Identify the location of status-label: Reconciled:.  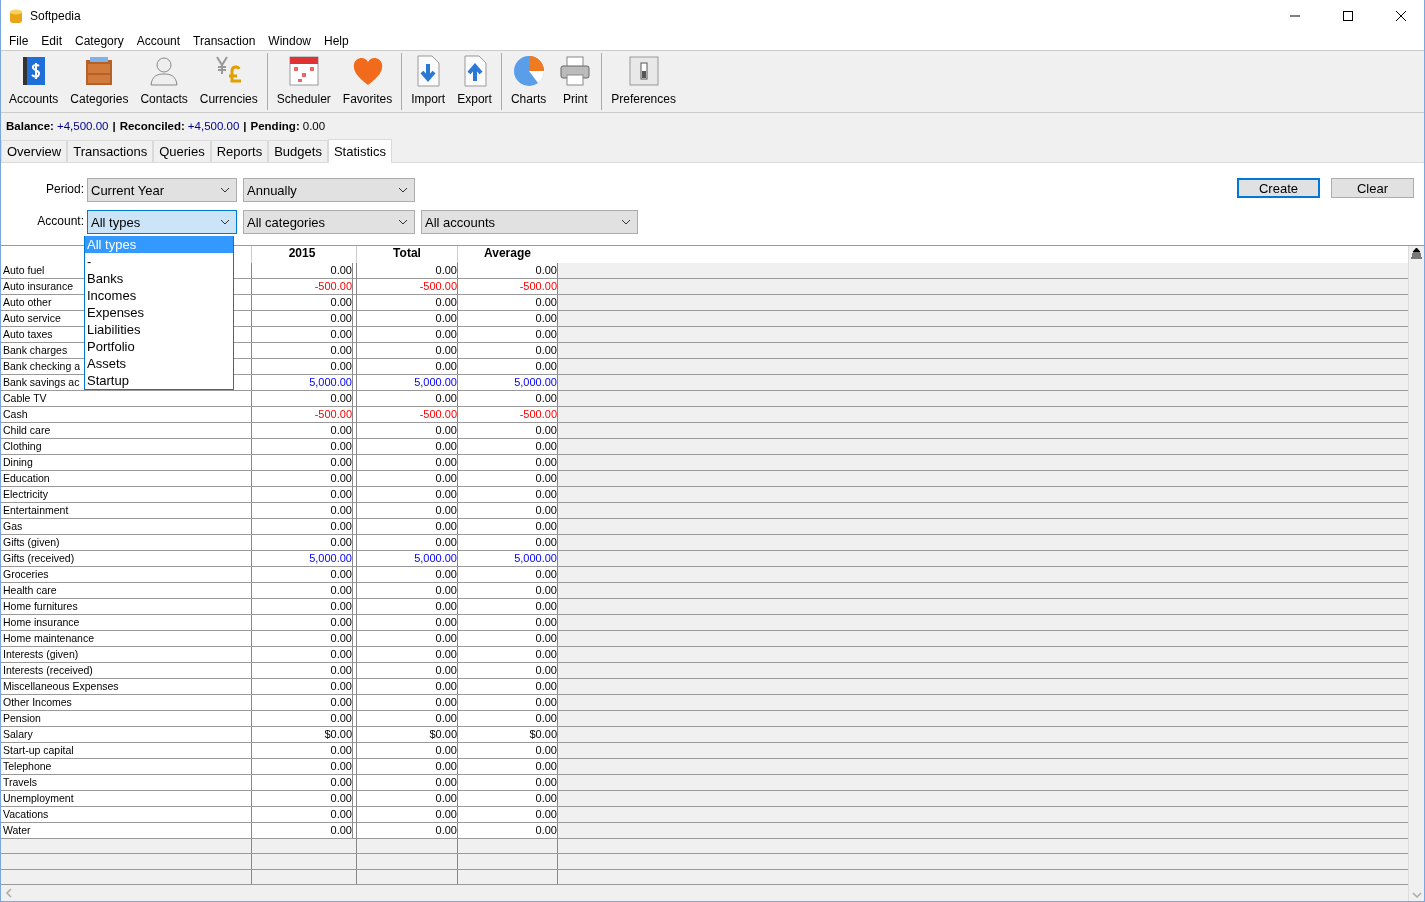
(152, 125).